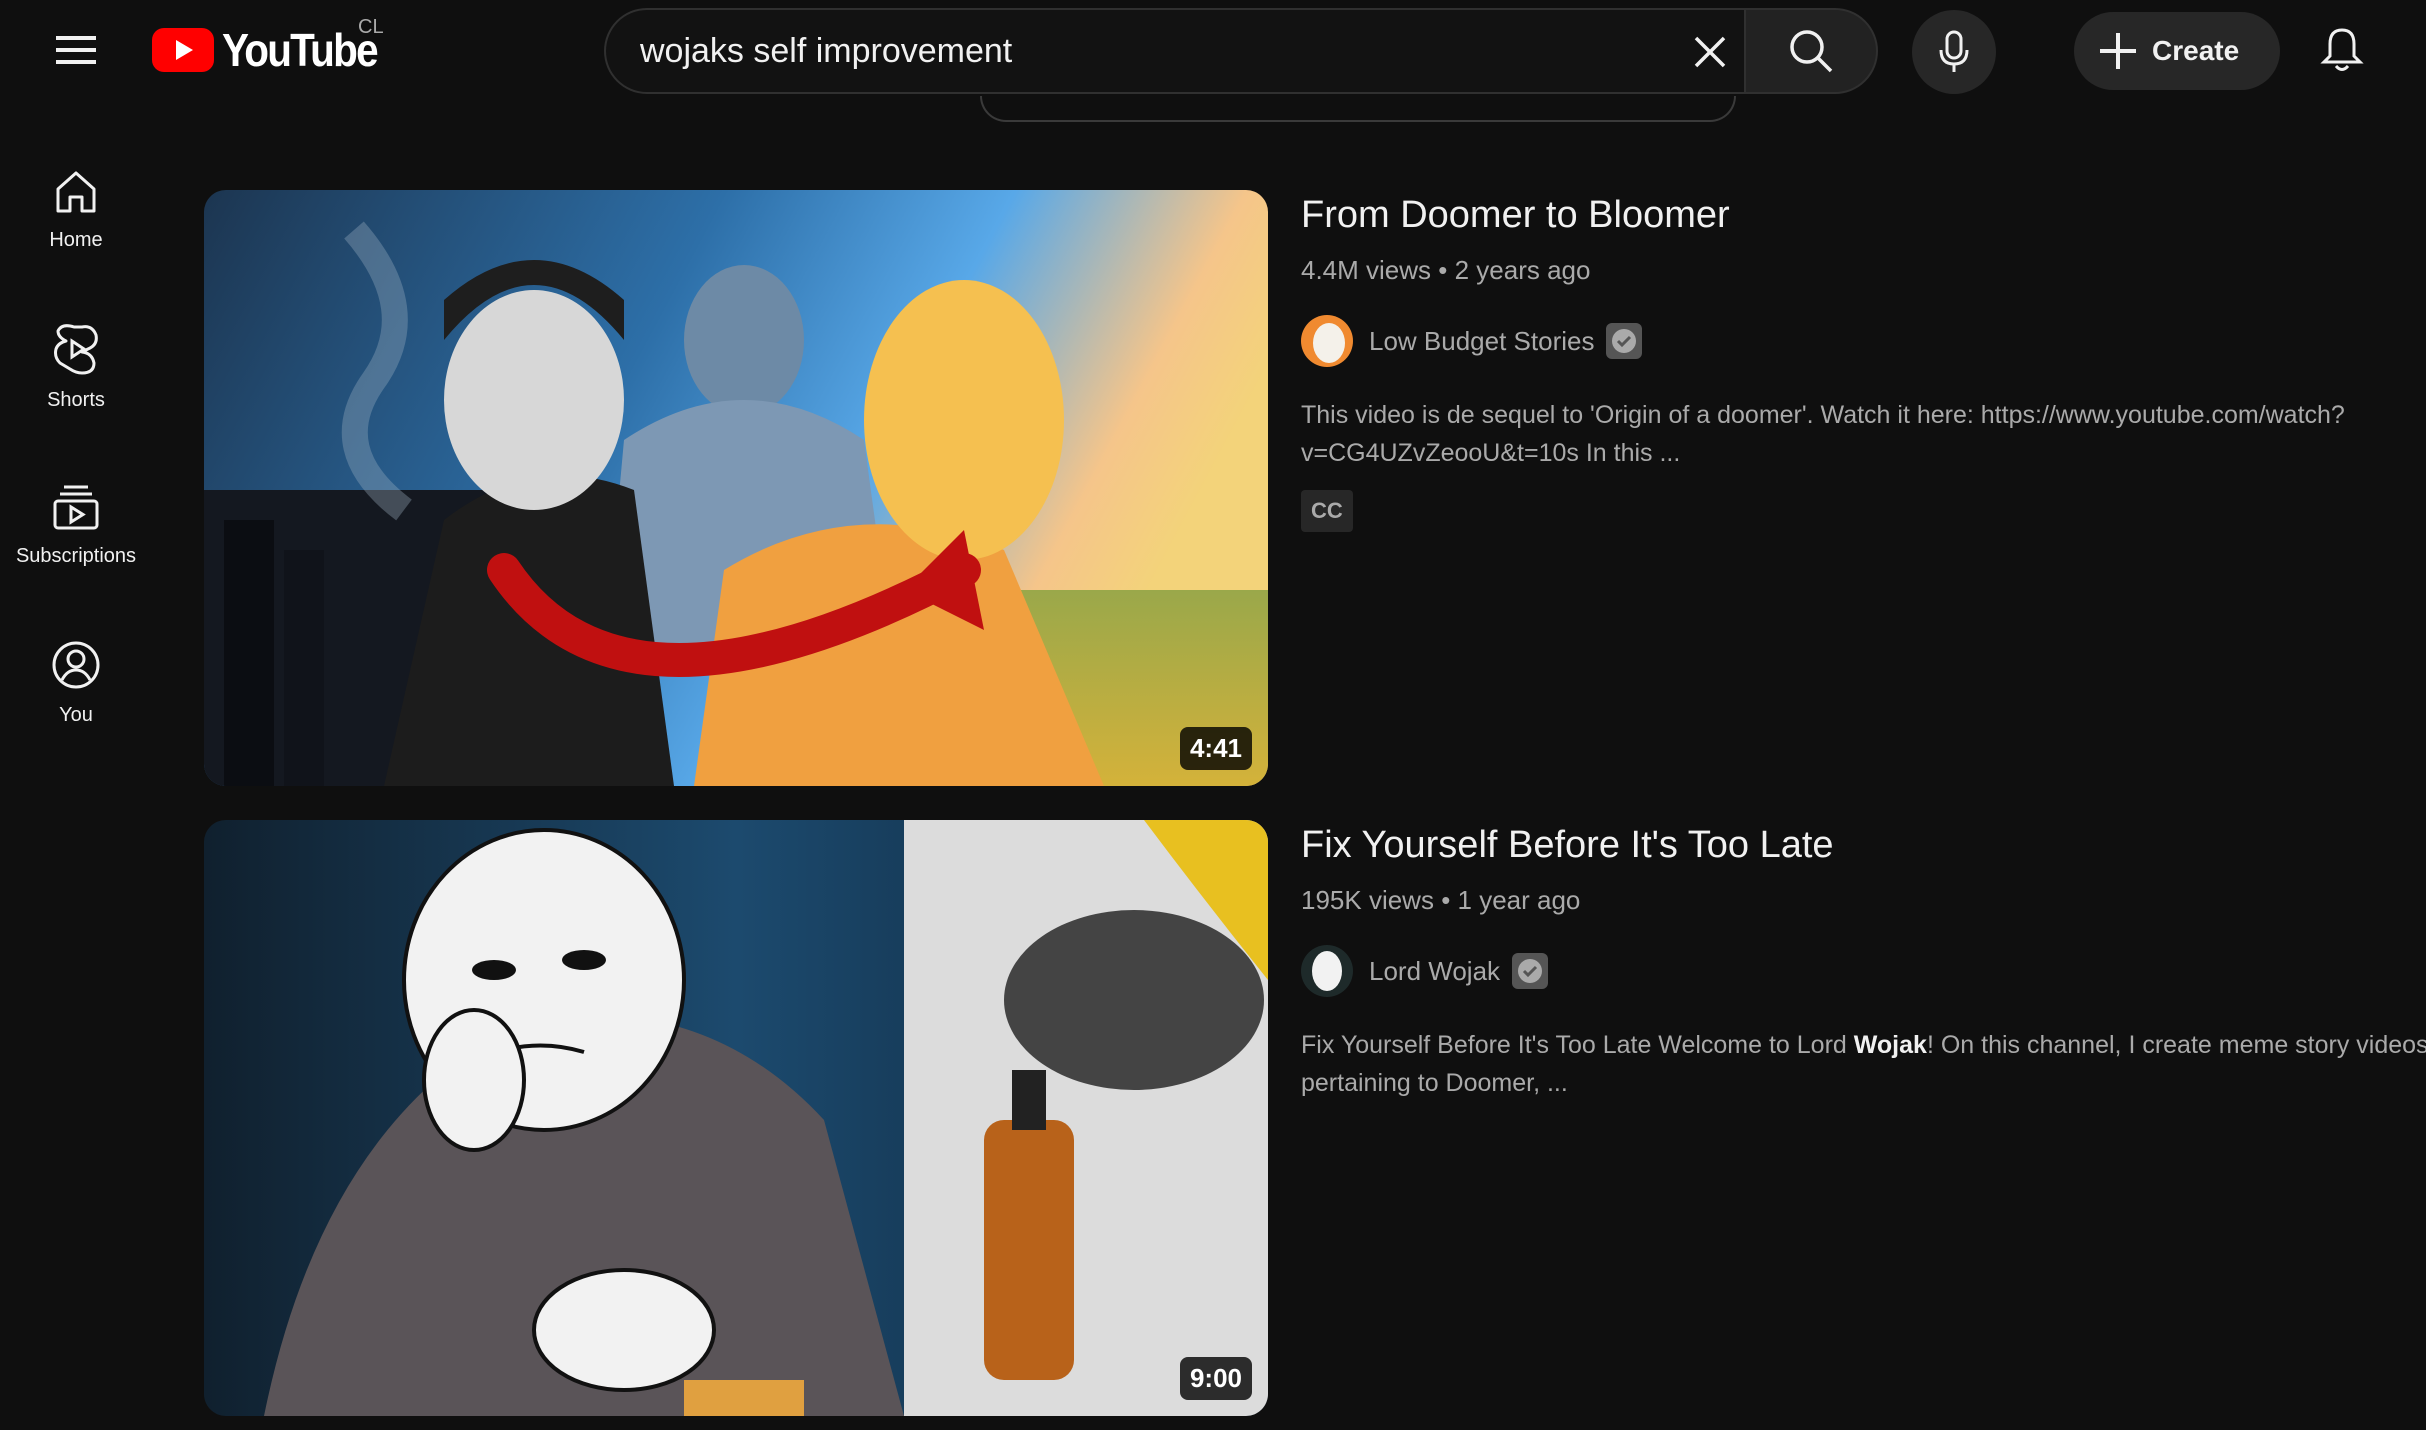 This screenshot has height=1430, width=2426. I want to click on bell-icon, so click(2342, 49).